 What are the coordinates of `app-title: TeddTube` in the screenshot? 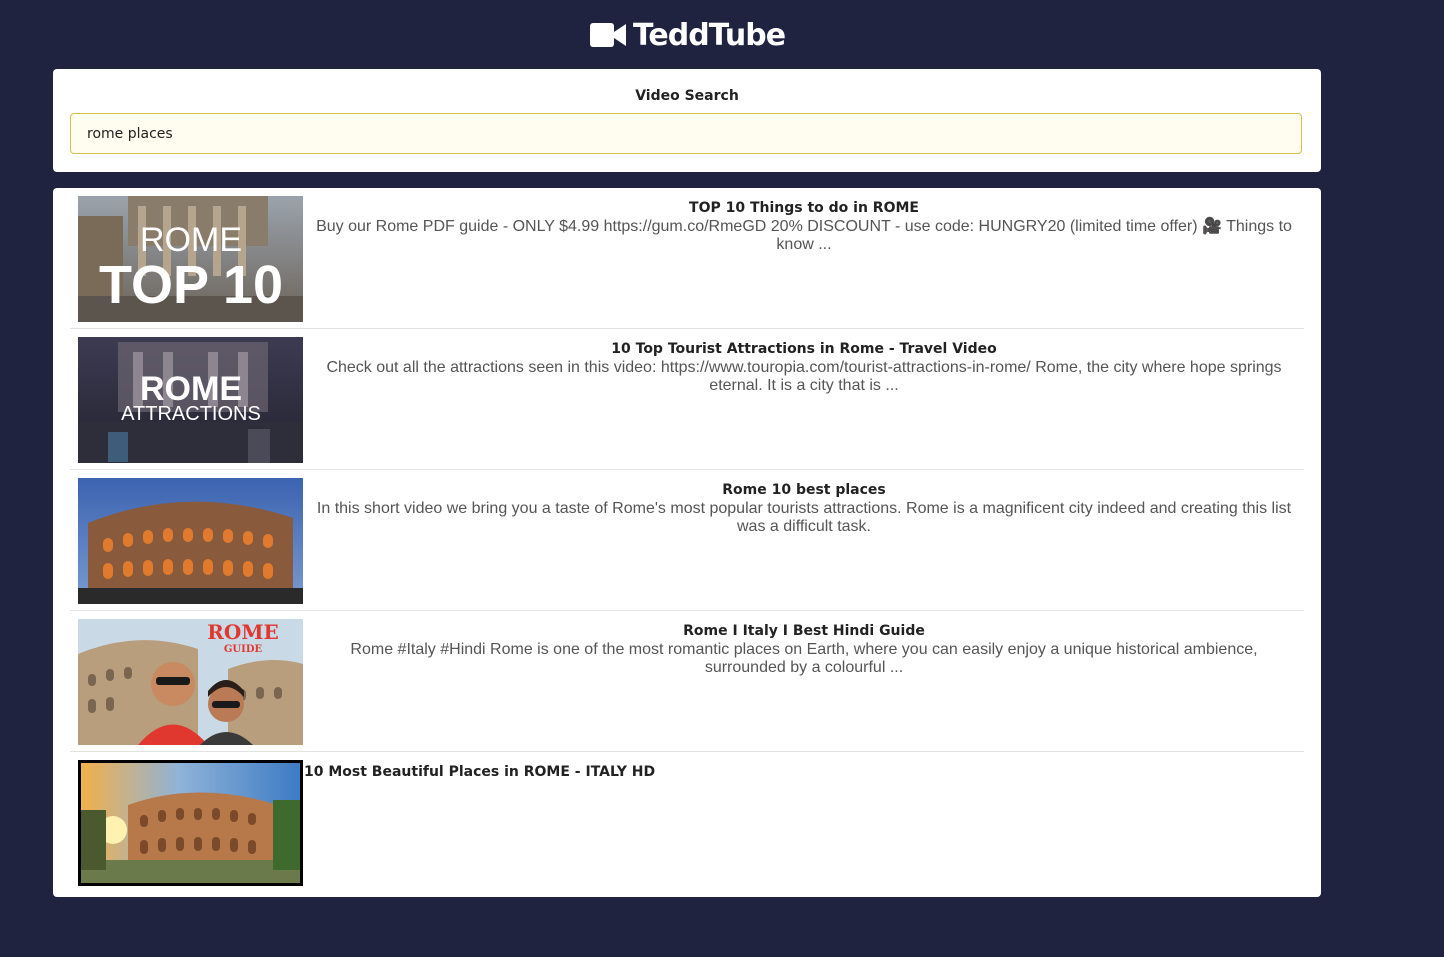 It's located at (709, 35).